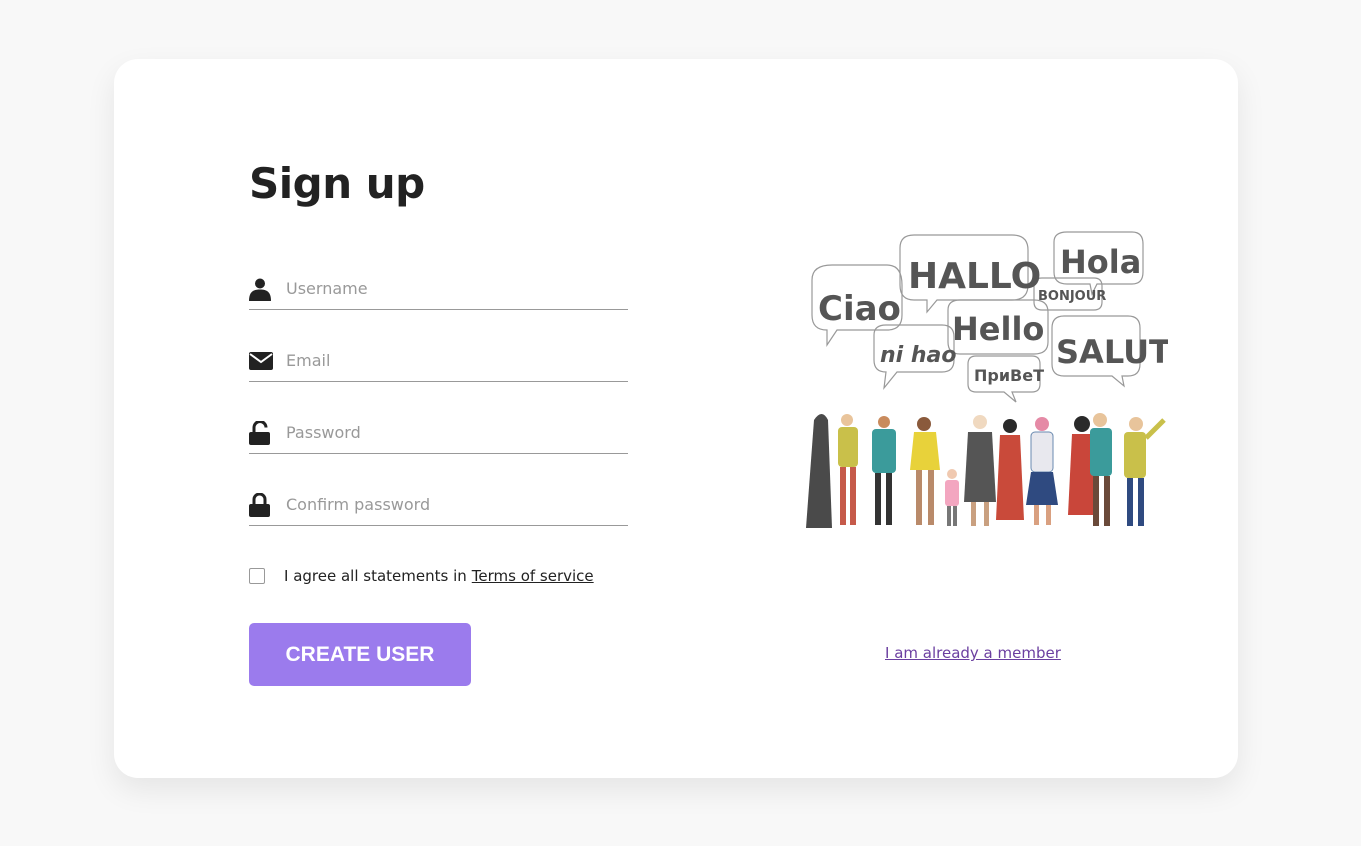  I want to click on greeting-salut: SALUT, so click(1112, 352).